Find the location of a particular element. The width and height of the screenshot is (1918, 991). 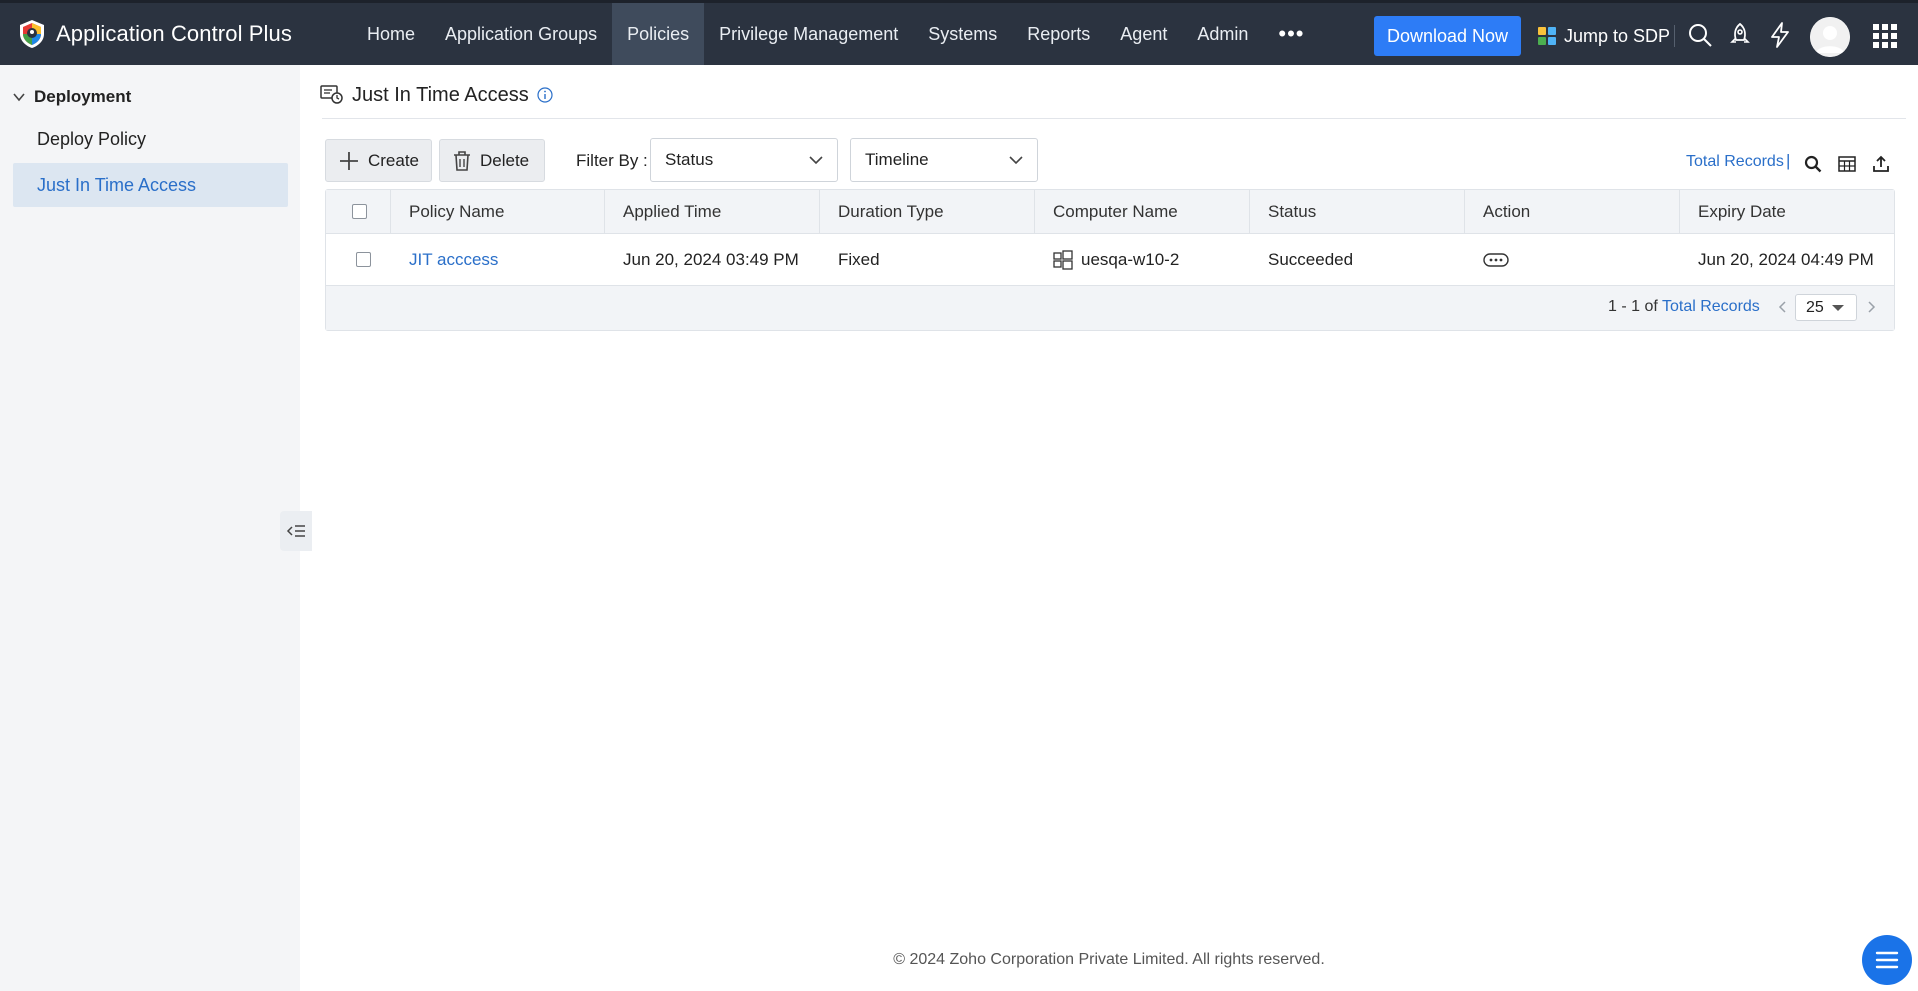

more-actions-icon is located at coordinates (1496, 259).